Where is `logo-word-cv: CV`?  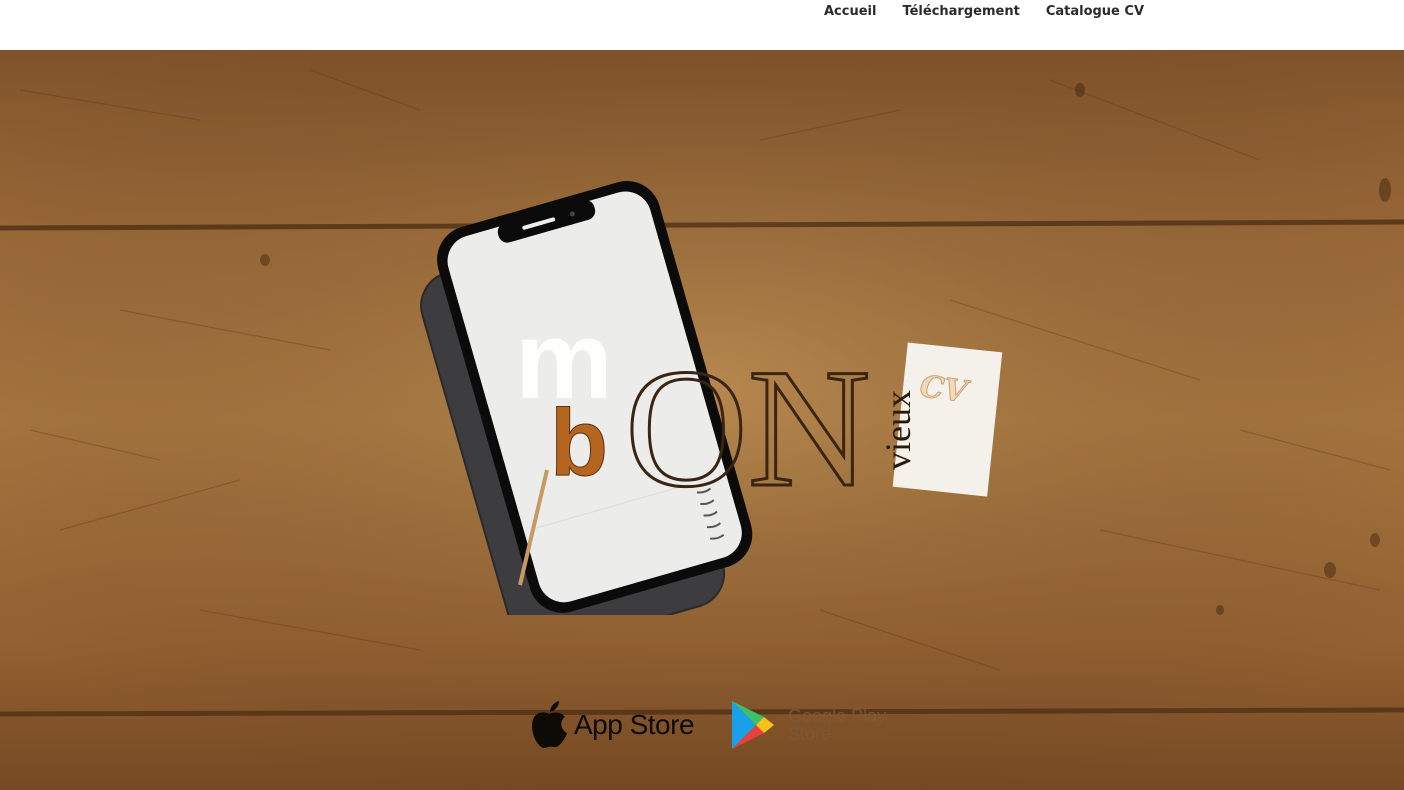 logo-word-cv: CV is located at coordinates (945, 390).